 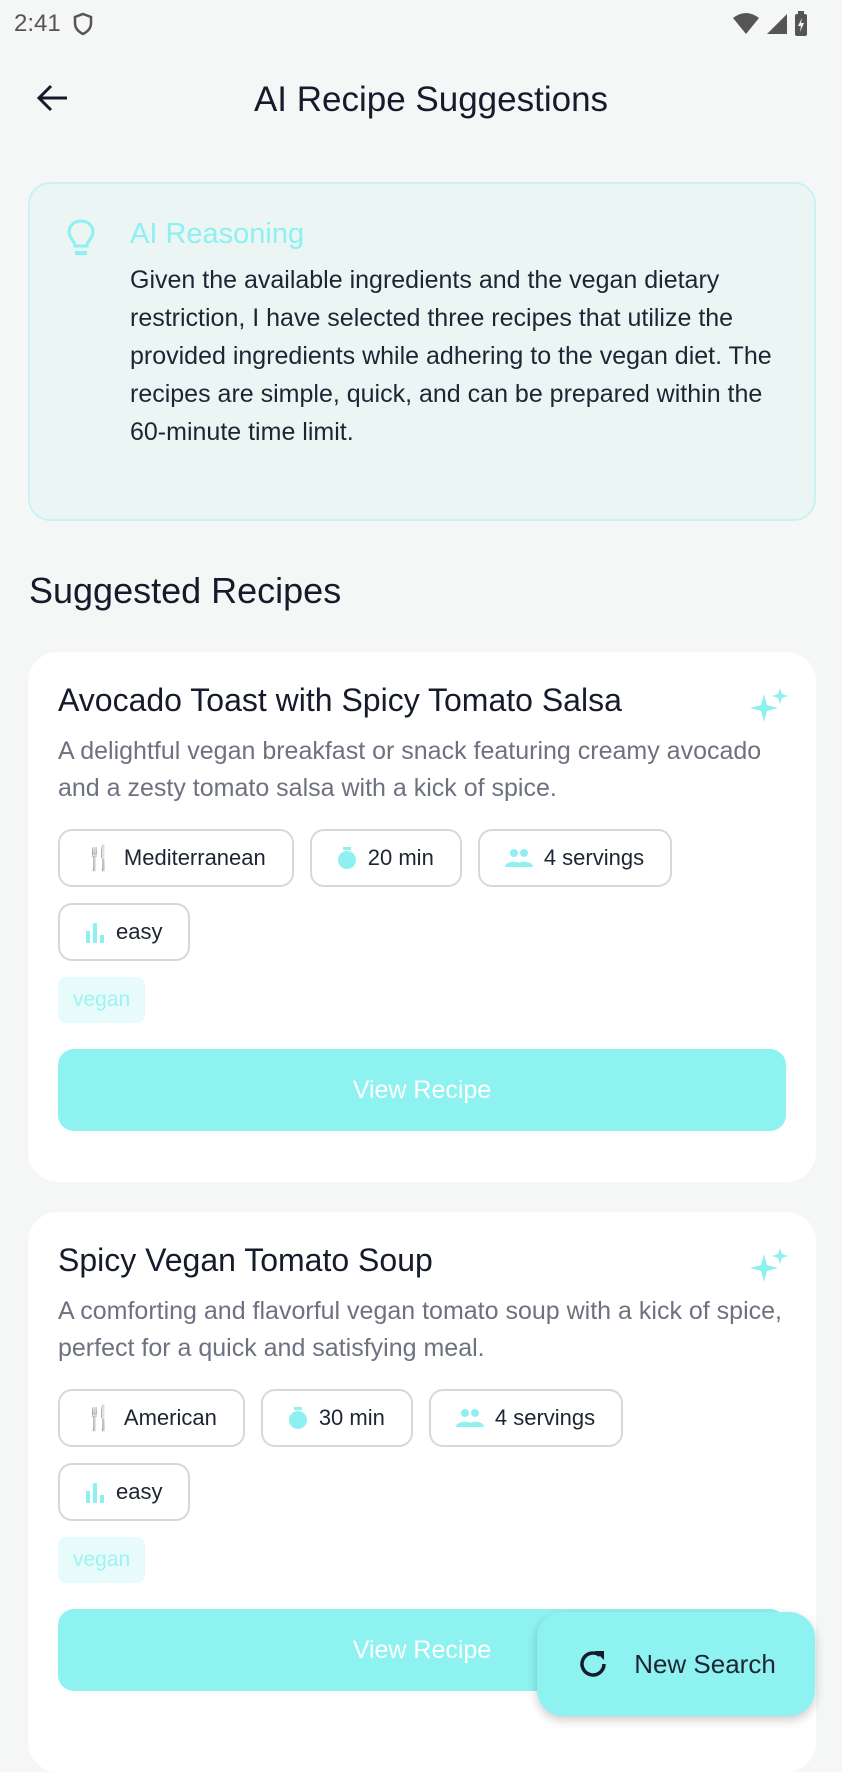 I want to click on time-chip: 20 min, so click(x=385, y=858).